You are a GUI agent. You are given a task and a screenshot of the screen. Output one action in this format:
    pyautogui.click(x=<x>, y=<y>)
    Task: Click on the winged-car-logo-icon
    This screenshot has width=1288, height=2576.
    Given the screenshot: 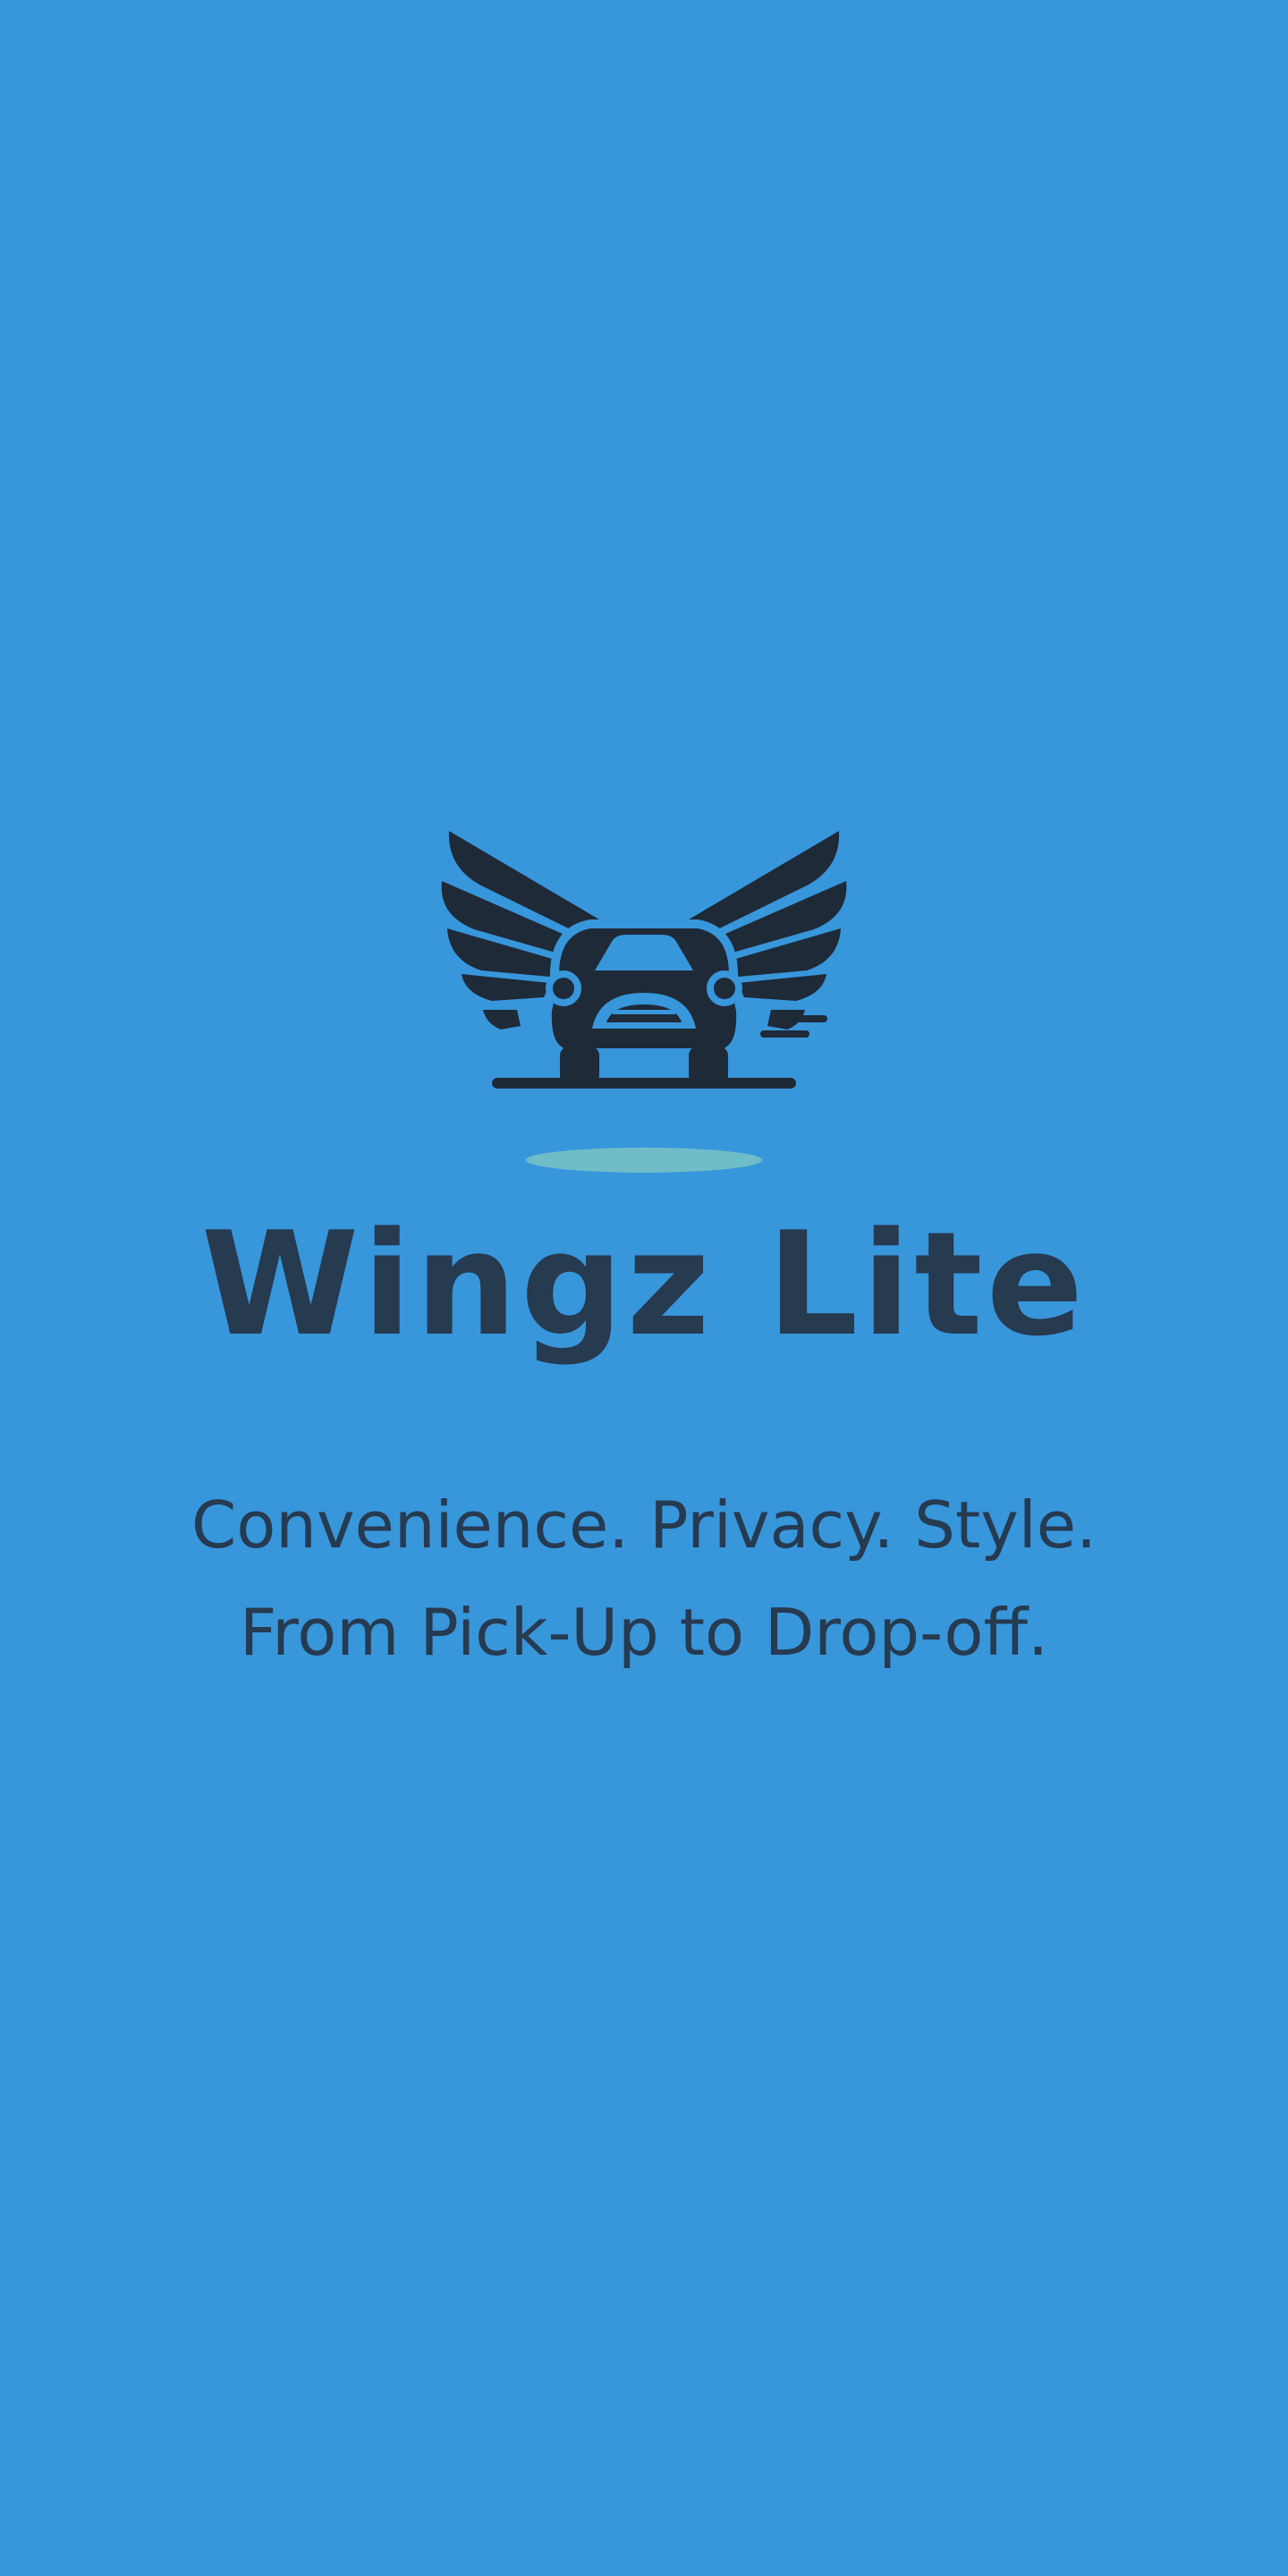 What is the action you would take?
    pyautogui.click(x=644, y=997)
    